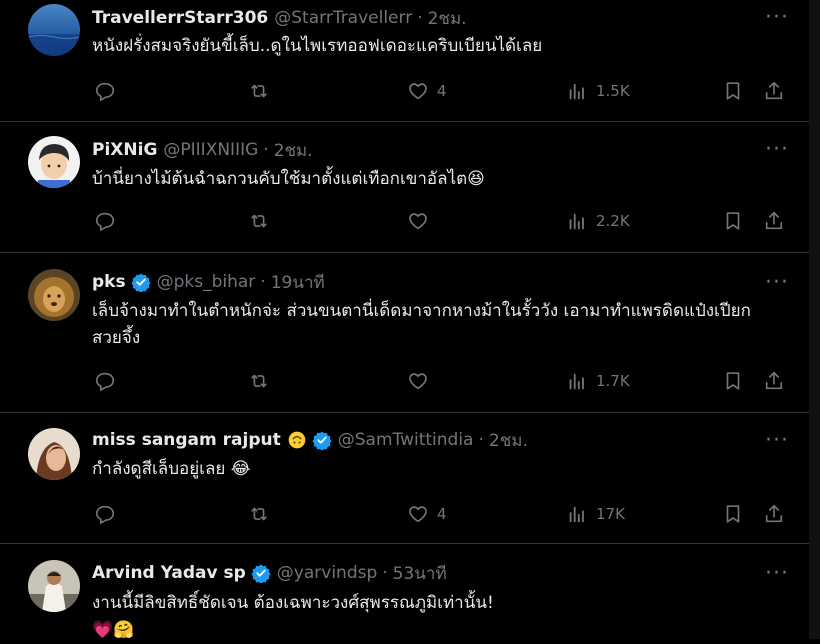 The image size is (820, 644). What do you see at coordinates (186, 440) in the screenshot?
I see `author-name: miss sangam rajput` at bounding box center [186, 440].